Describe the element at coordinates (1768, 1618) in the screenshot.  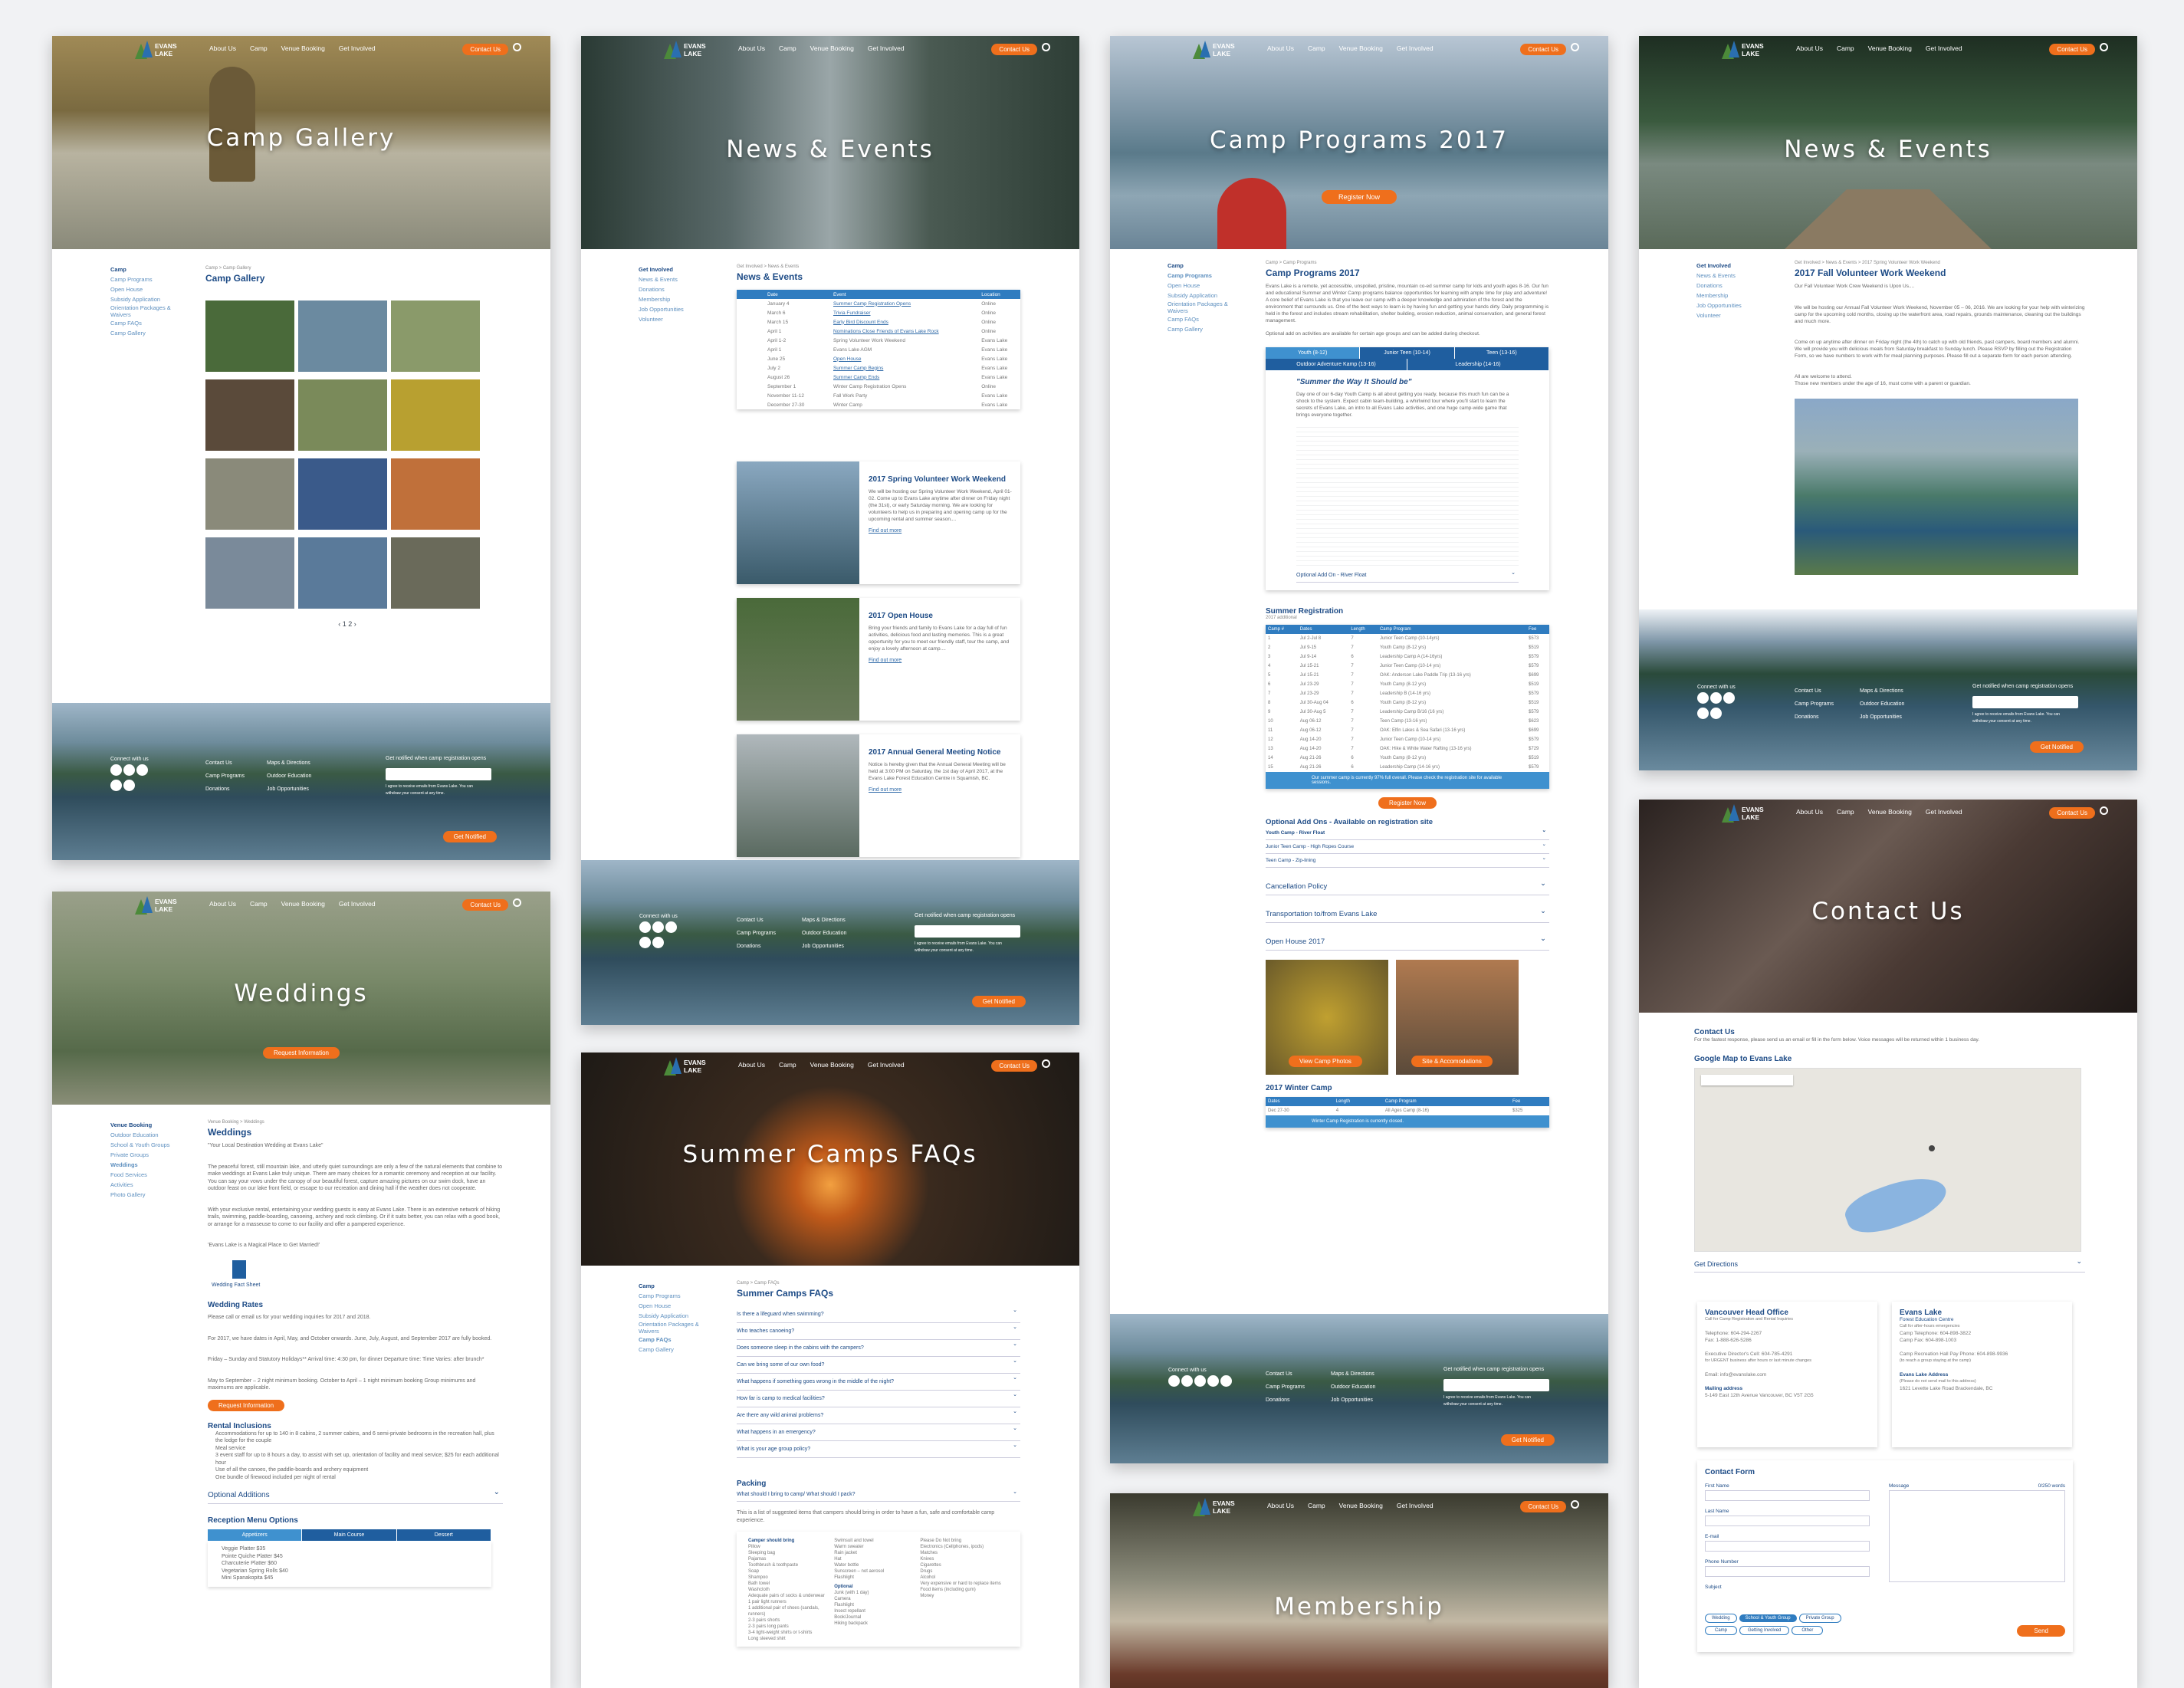
I see `chip-school: School & Youth Group` at that location.